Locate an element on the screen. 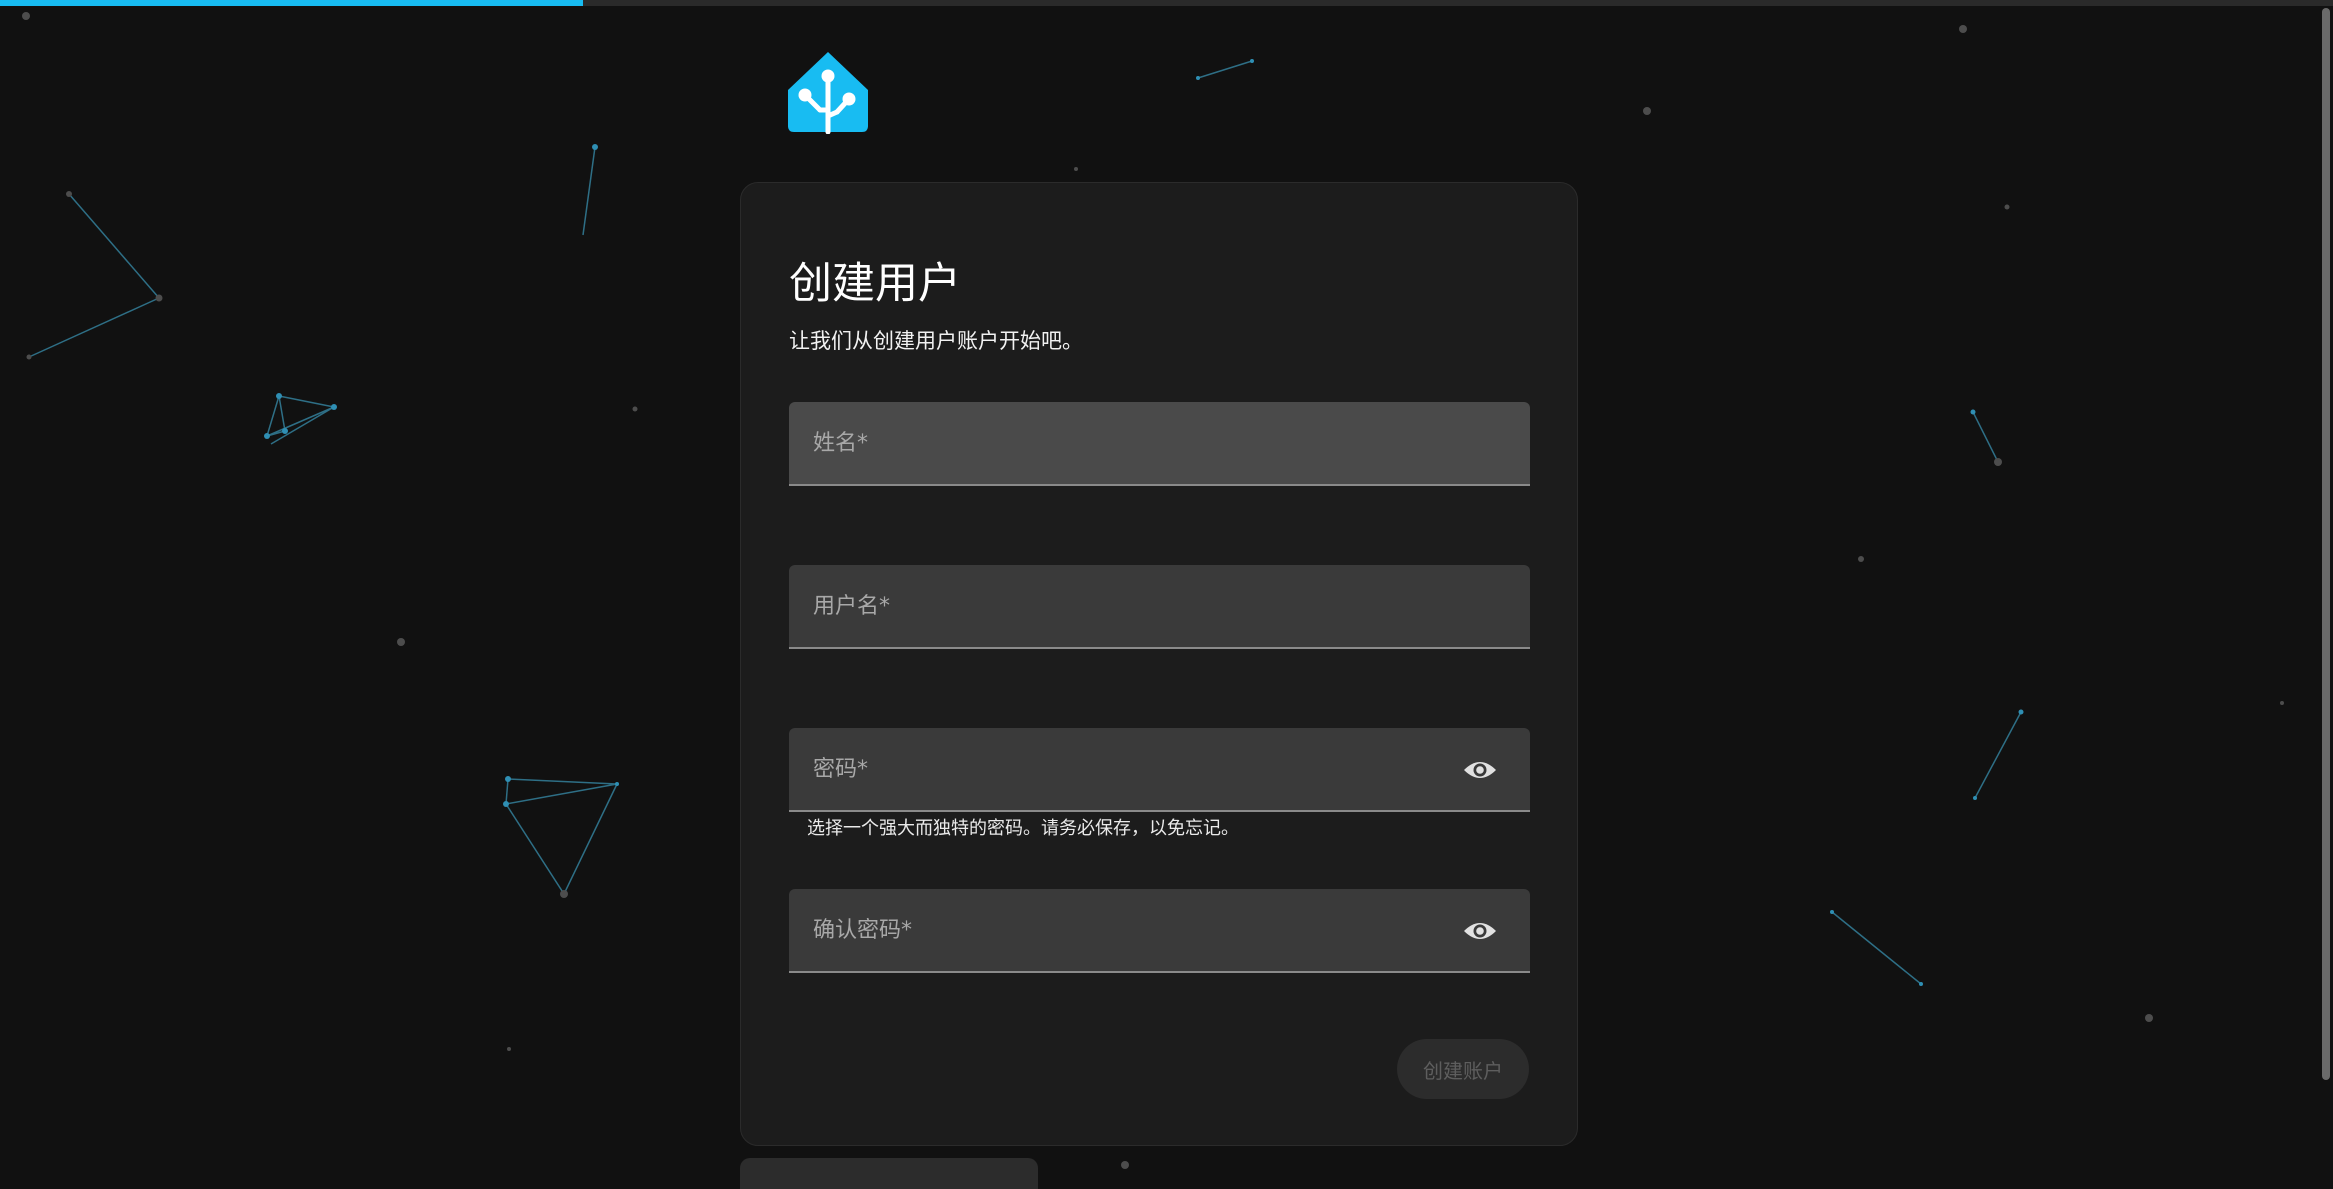 This screenshot has height=1189, width=2333. page-title: 创建用户 is located at coordinates (875, 284).